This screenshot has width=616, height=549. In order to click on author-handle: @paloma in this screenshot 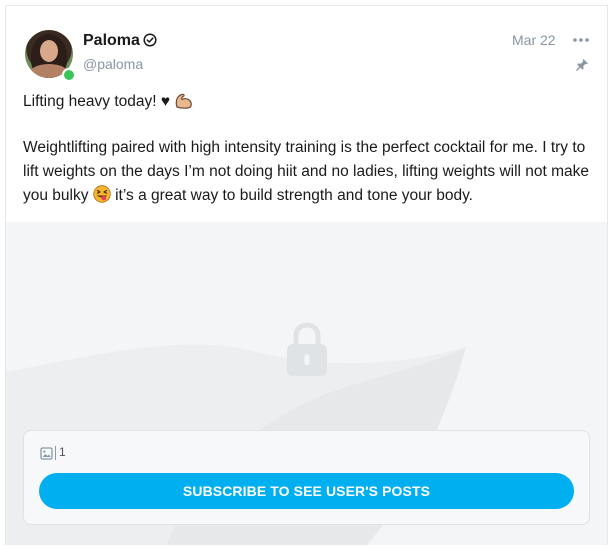, I will do `click(113, 64)`.